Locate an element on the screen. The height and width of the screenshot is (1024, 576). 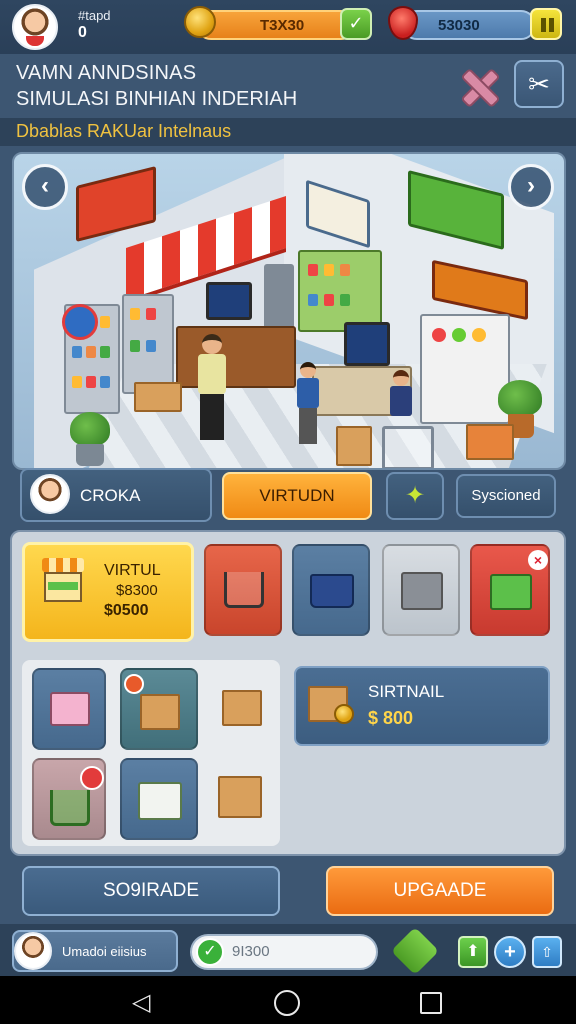
coin-bar: T3X30 is located at coordinates (276, 25).